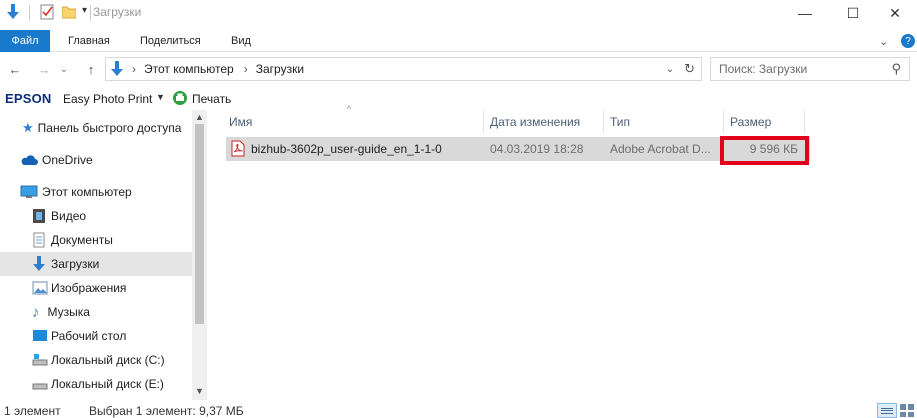 Image resolution: width=917 pixels, height=418 pixels. What do you see at coordinates (199, 117) in the screenshot?
I see `scroll-up-icon: ▲` at bounding box center [199, 117].